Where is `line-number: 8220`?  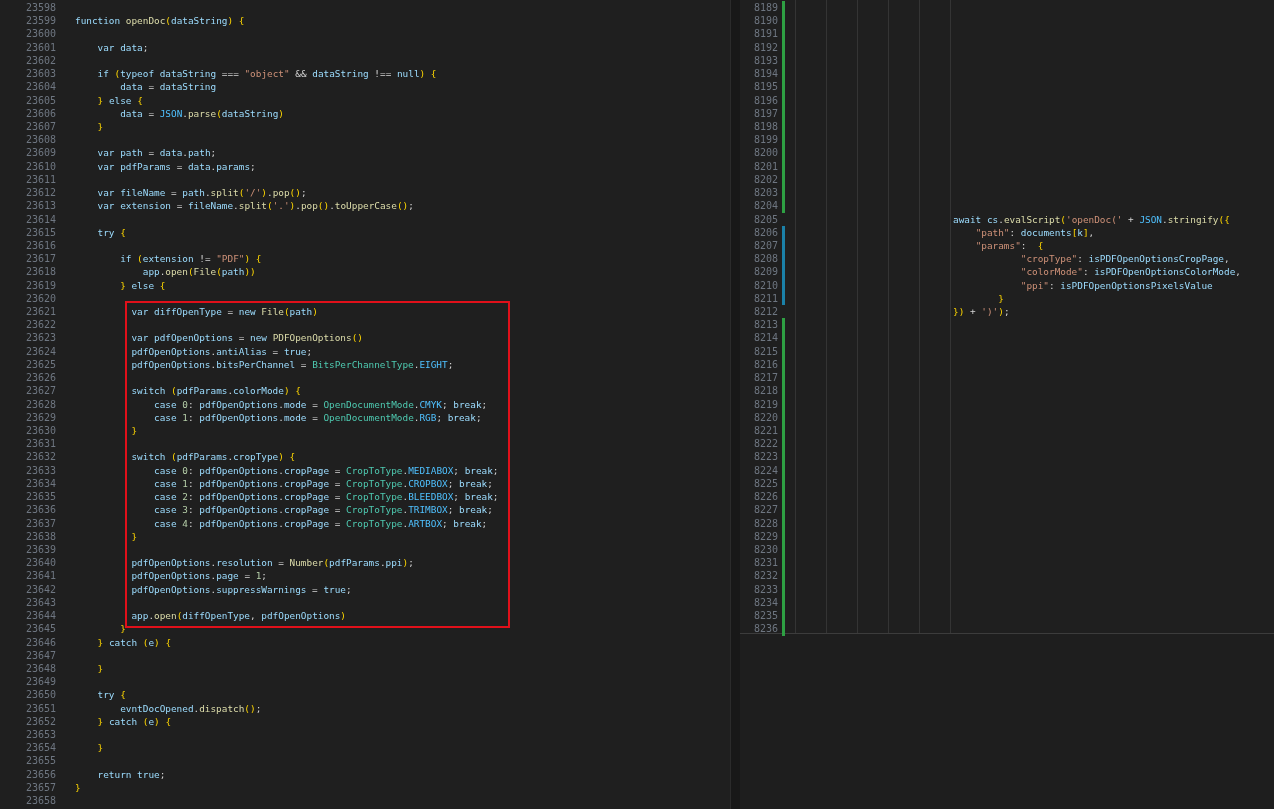 line-number: 8220 is located at coordinates (765, 417).